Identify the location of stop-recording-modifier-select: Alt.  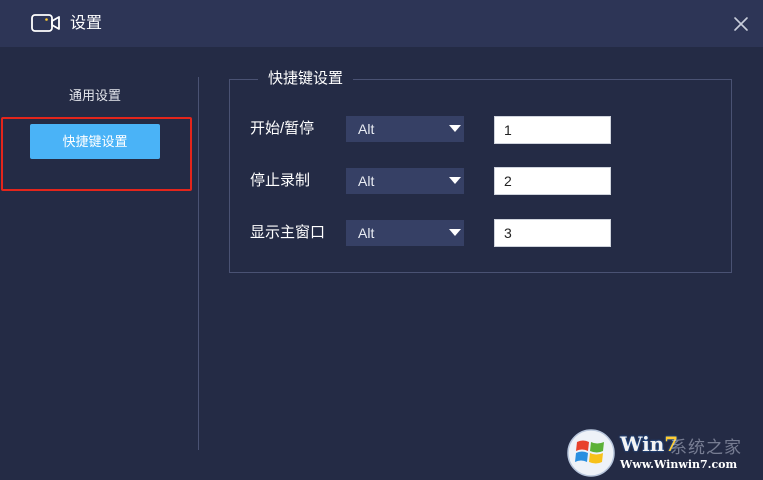
(405, 181).